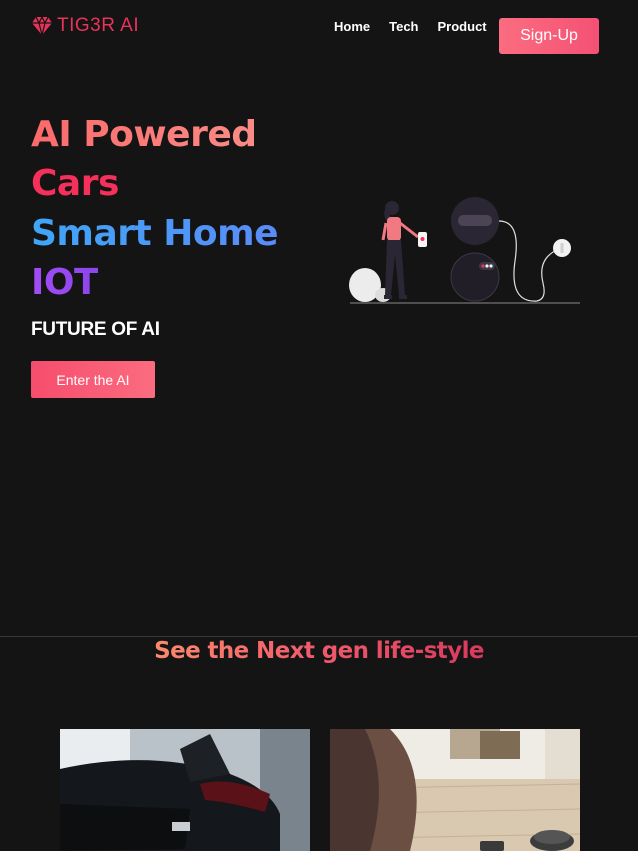 The image size is (638, 851). Describe the element at coordinates (98, 25) in the screenshot. I see `brand-name: TIG3R AI` at that location.